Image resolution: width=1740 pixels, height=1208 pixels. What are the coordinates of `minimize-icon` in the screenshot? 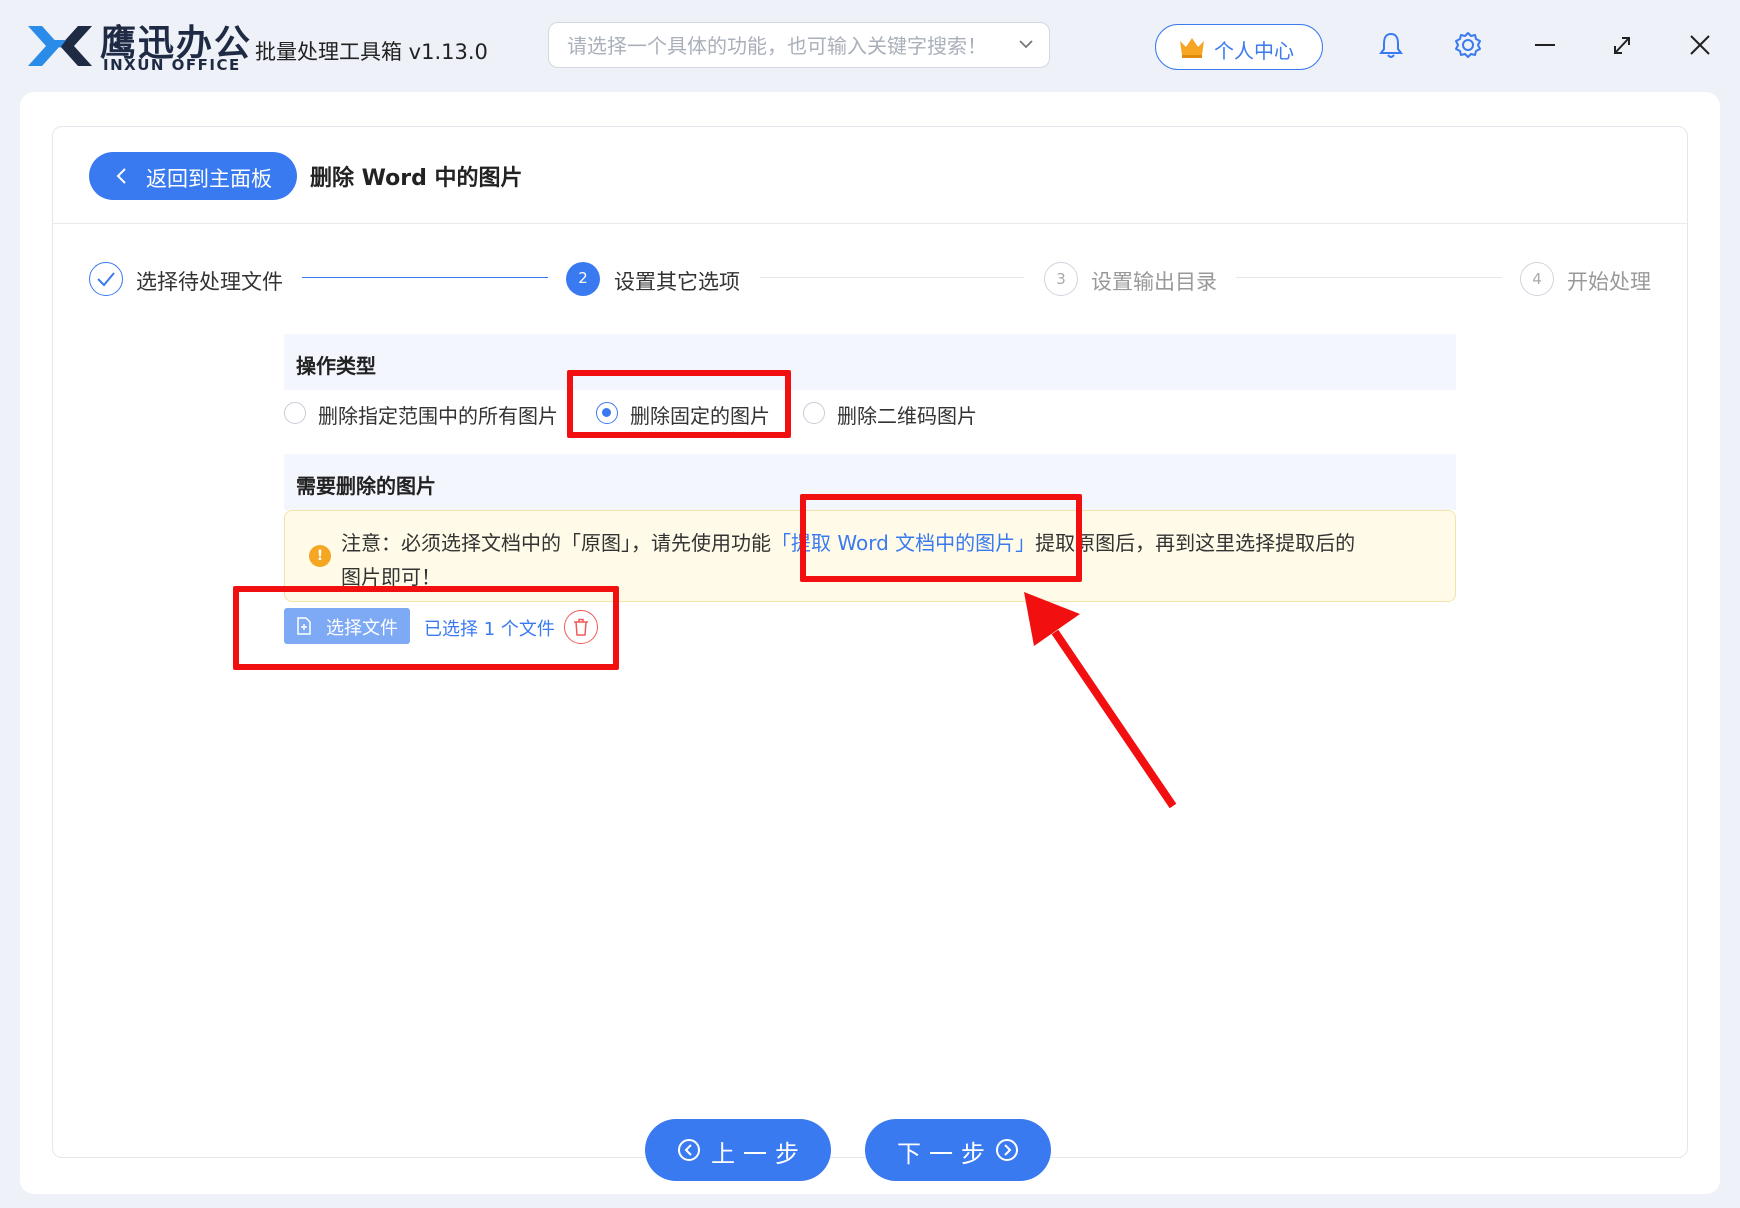 It's located at (1545, 45).